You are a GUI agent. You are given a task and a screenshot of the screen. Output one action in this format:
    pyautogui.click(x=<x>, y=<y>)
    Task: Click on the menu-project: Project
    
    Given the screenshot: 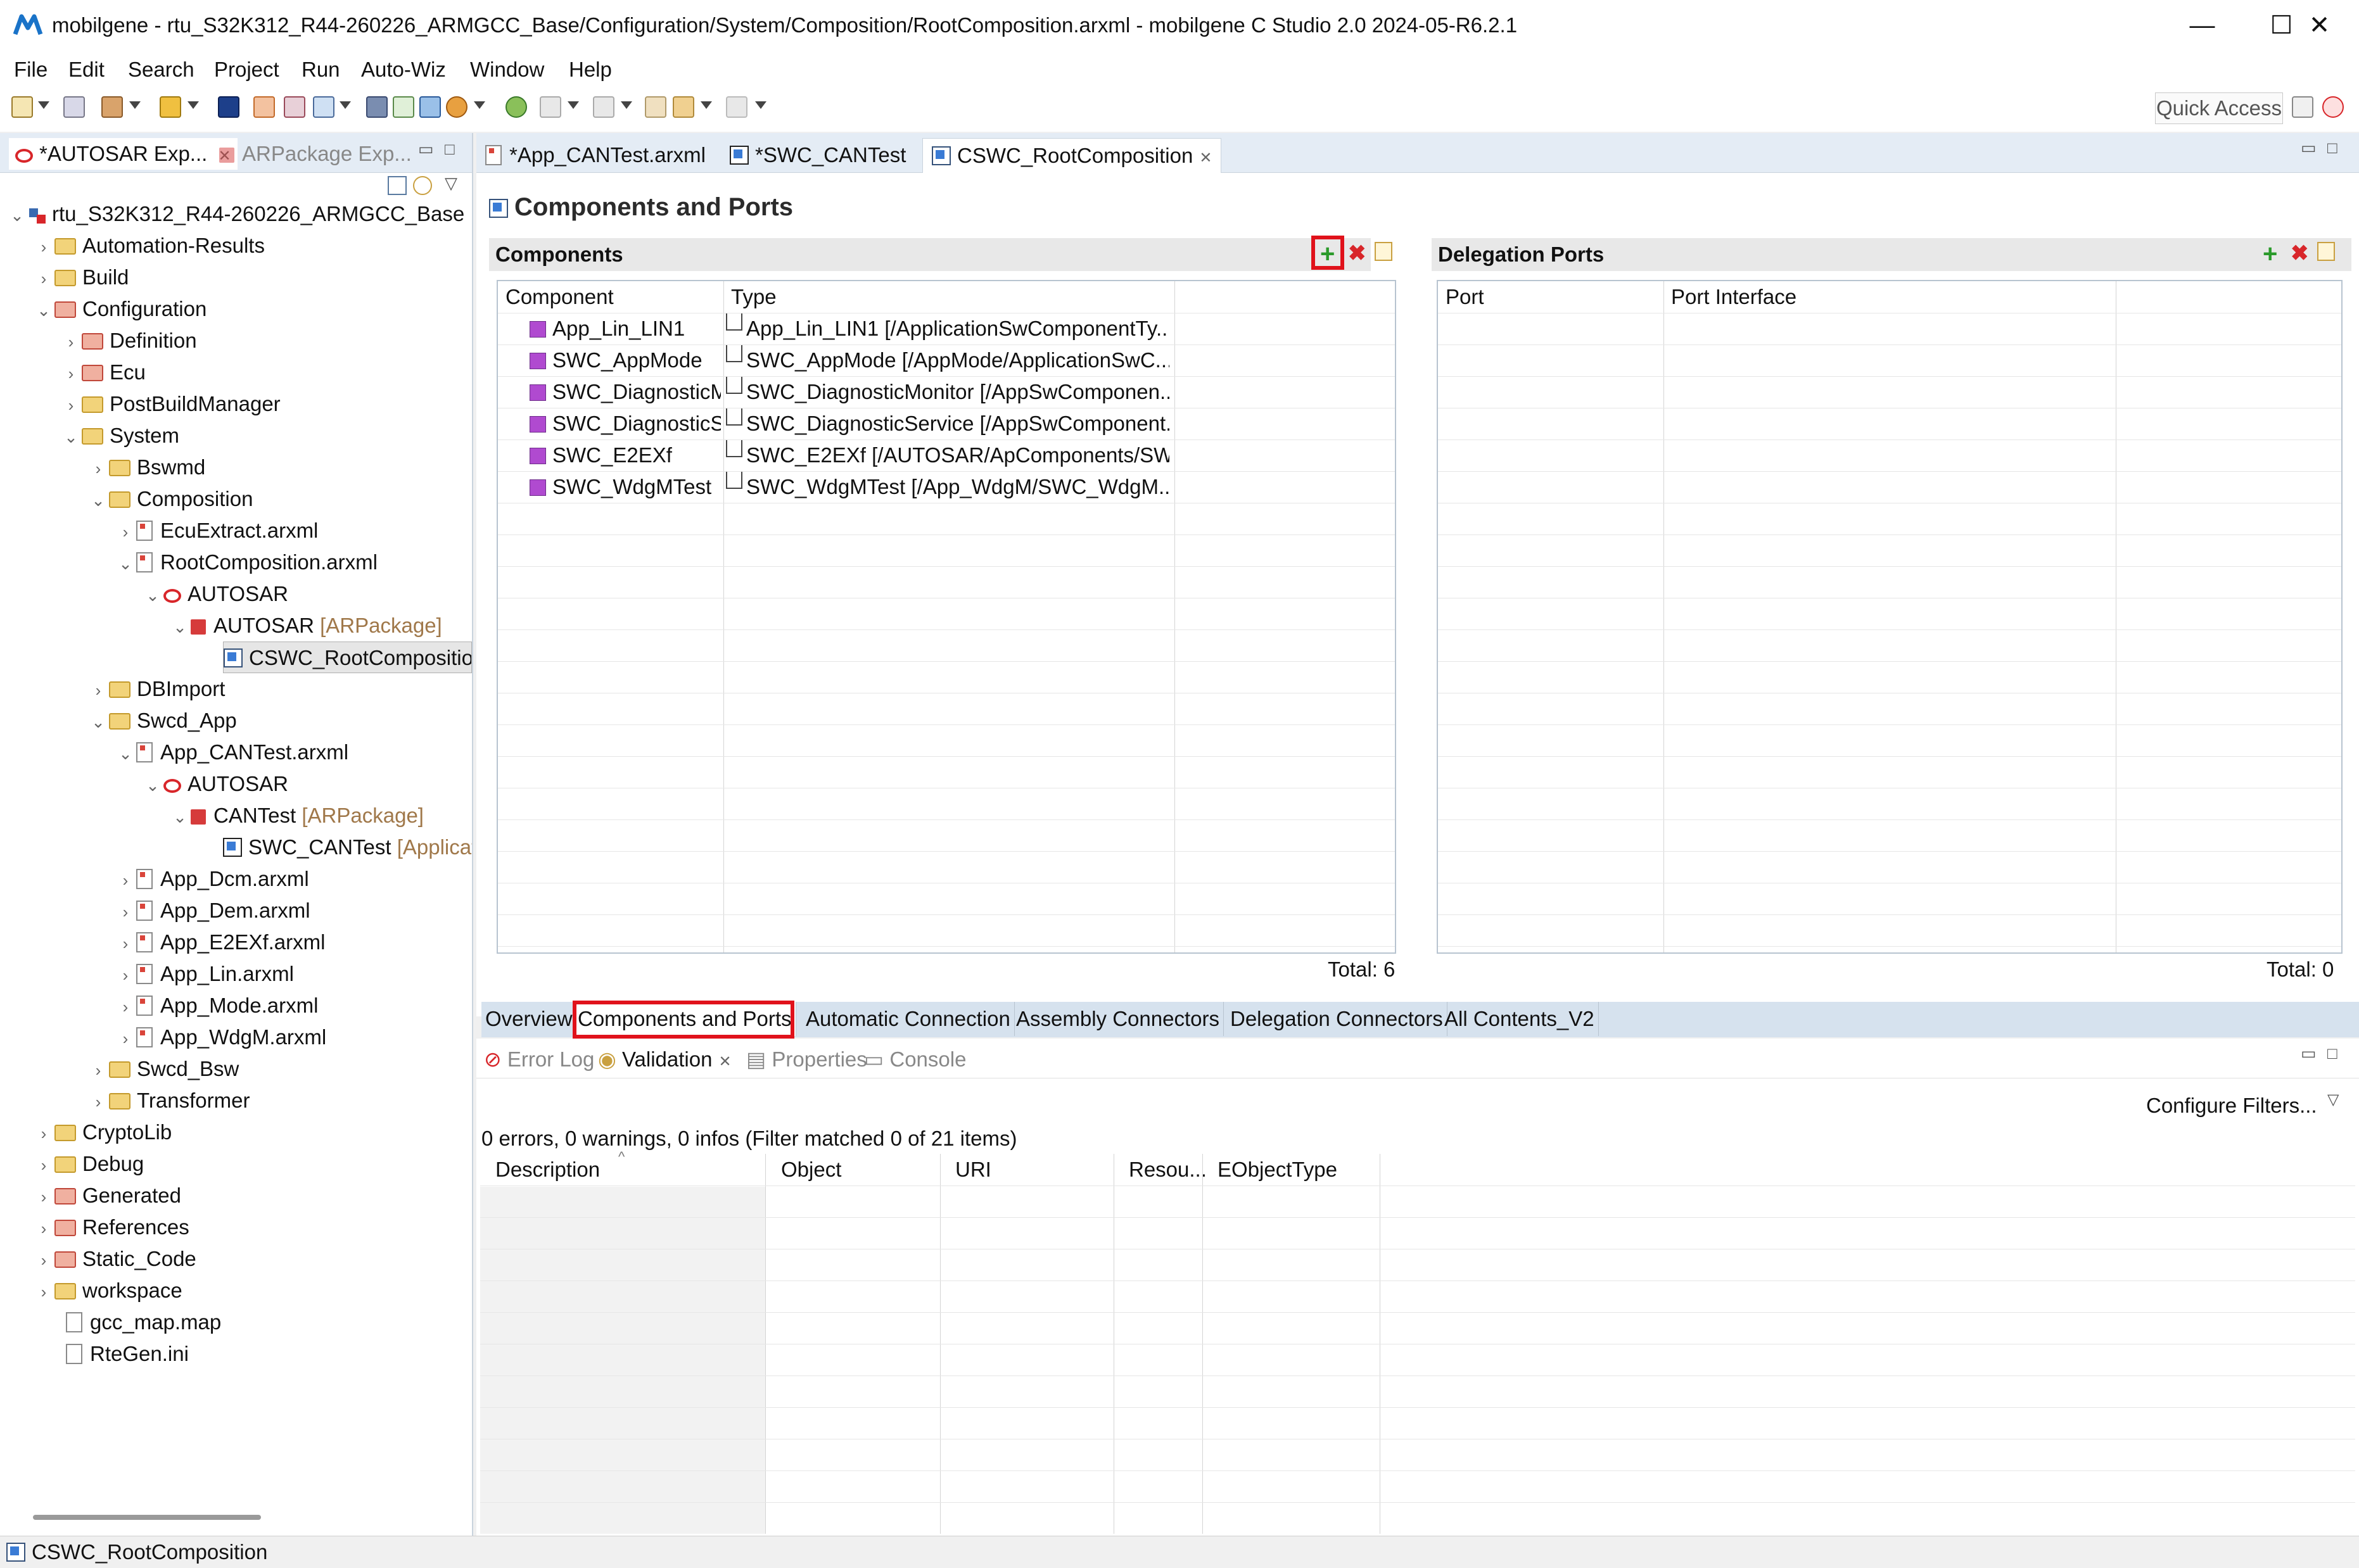 What is the action you would take?
    pyautogui.click(x=247, y=70)
    